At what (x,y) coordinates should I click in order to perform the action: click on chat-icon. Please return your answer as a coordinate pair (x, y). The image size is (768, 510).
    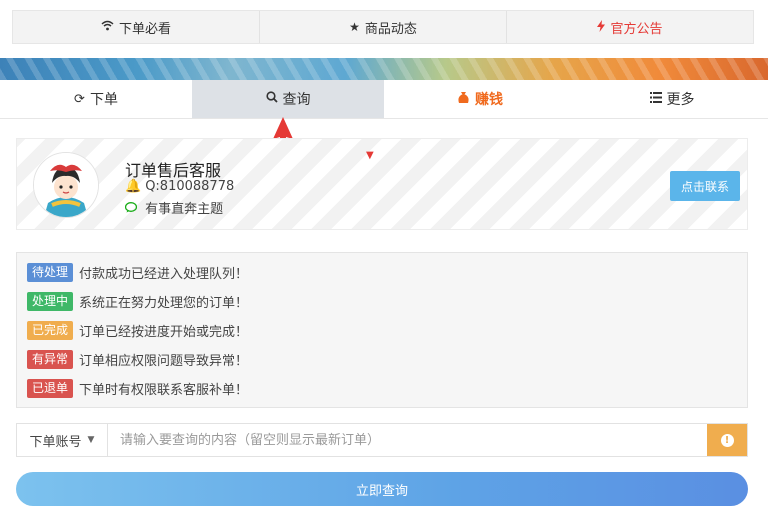
    Looking at the image, I should click on (132, 209).